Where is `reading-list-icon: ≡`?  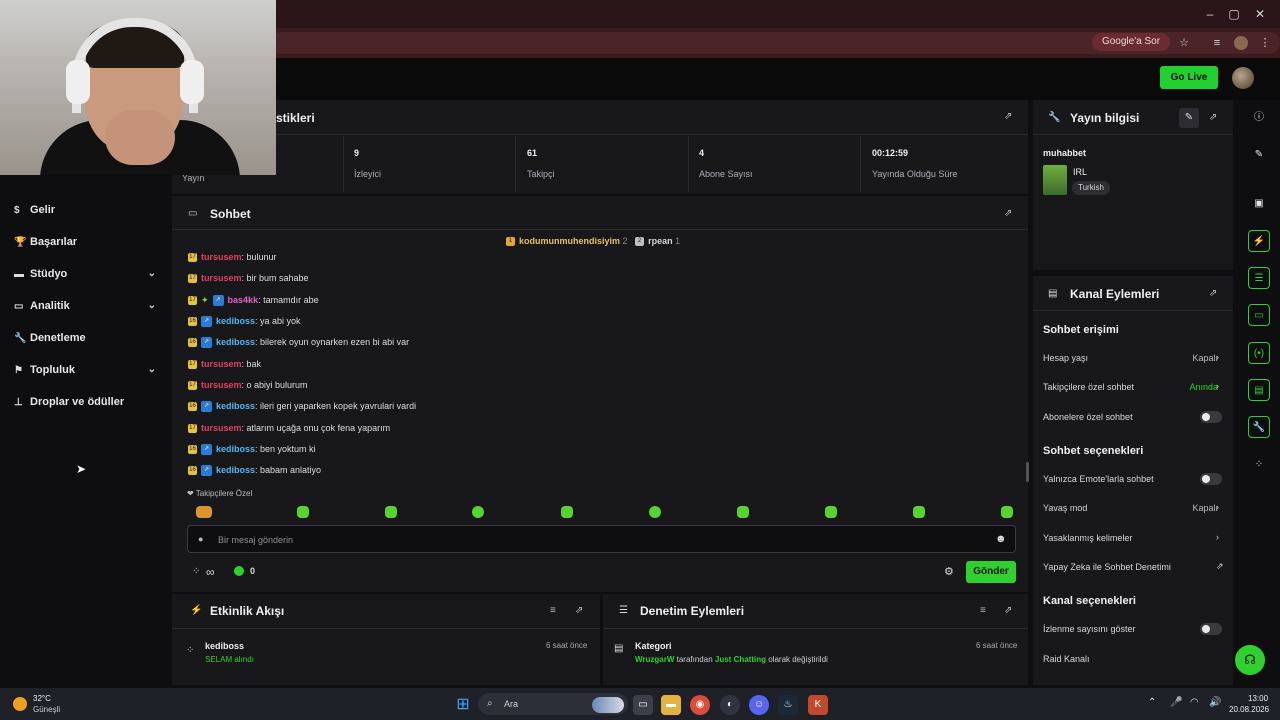 reading-list-icon: ≡ is located at coordinates (1217, 43).